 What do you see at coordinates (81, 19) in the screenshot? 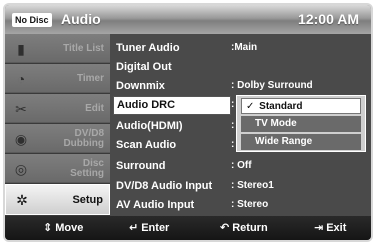
I see `page-title: Audio` at bounding box center [81, 19].